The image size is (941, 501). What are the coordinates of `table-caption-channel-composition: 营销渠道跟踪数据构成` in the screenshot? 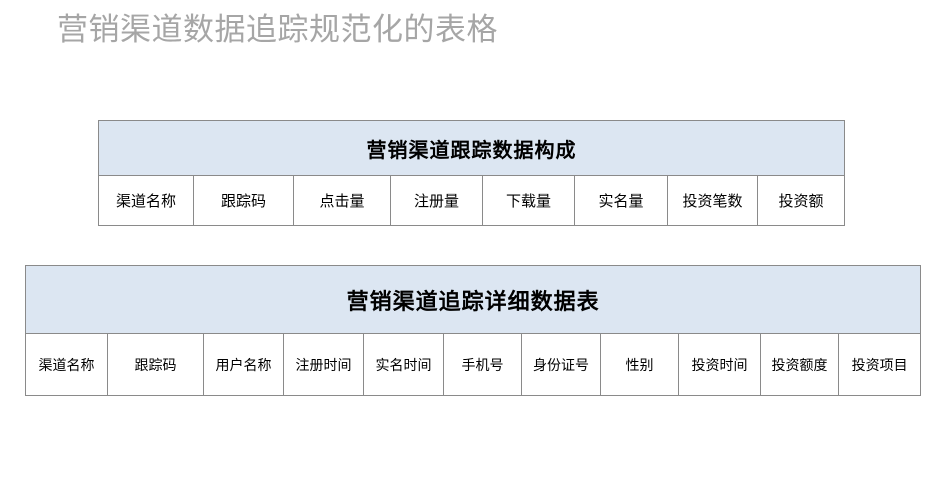 It's located at (471, 148).